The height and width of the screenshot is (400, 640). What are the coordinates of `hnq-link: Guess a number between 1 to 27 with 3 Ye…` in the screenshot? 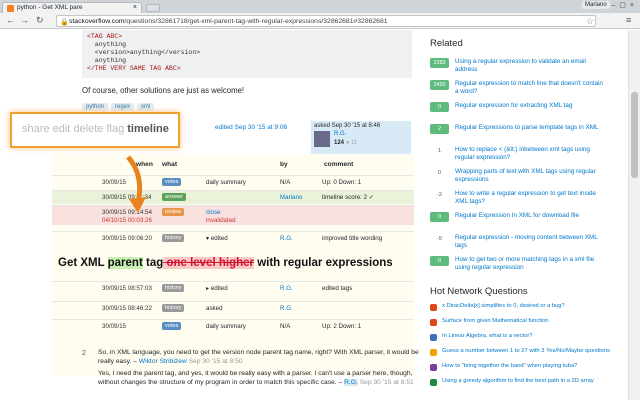 It's located at (527, 351).